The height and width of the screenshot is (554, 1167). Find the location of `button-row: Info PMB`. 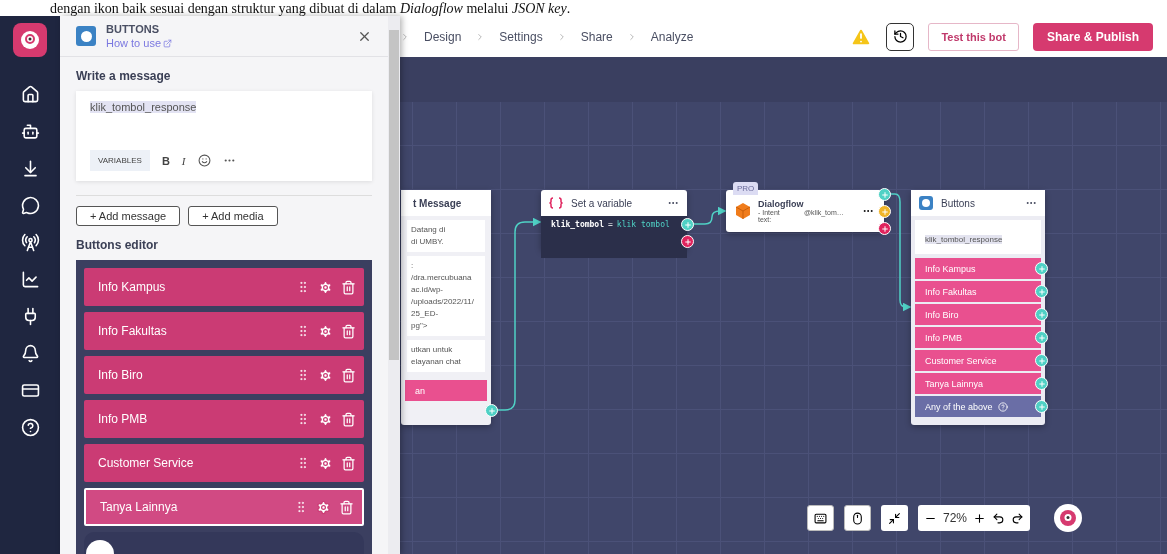

button-row: Info PMB is located at coordinates (224, 419).